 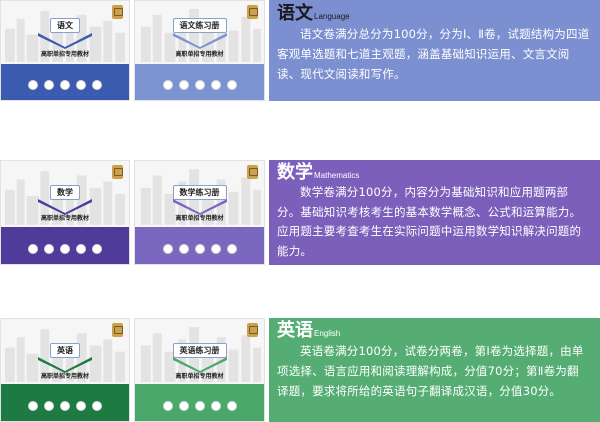 What do you see at coordinates (65, 192) in the screenshot?
I see `book-title: 数学` at bounding box center [65, 192].